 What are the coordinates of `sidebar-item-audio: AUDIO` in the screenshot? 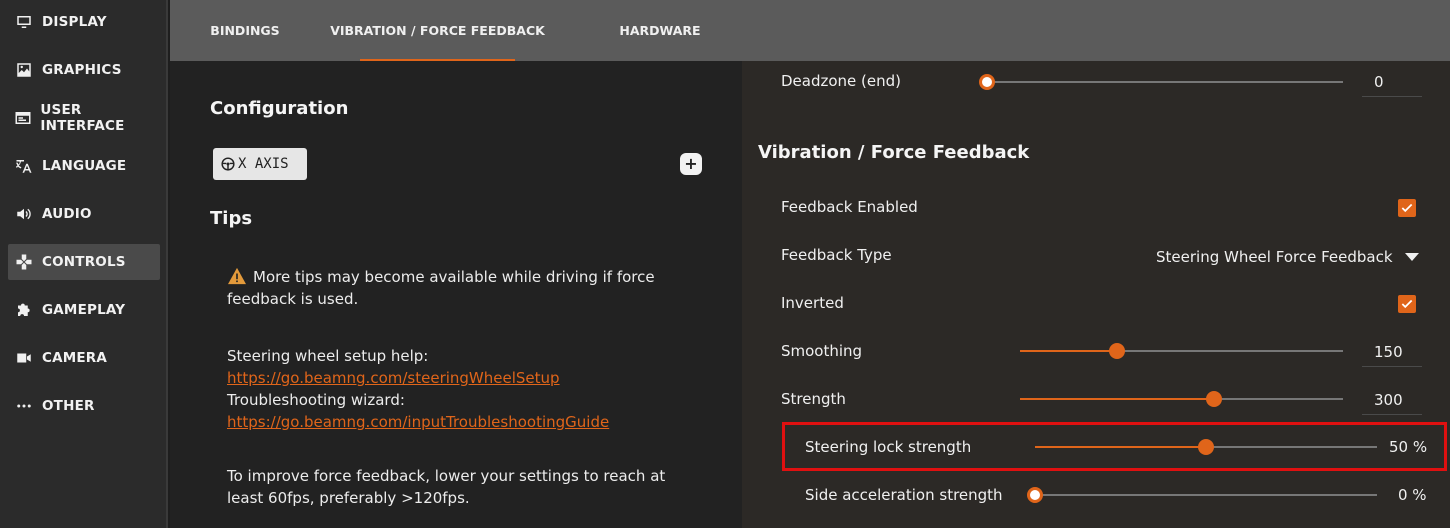 It's located at (84, 214).